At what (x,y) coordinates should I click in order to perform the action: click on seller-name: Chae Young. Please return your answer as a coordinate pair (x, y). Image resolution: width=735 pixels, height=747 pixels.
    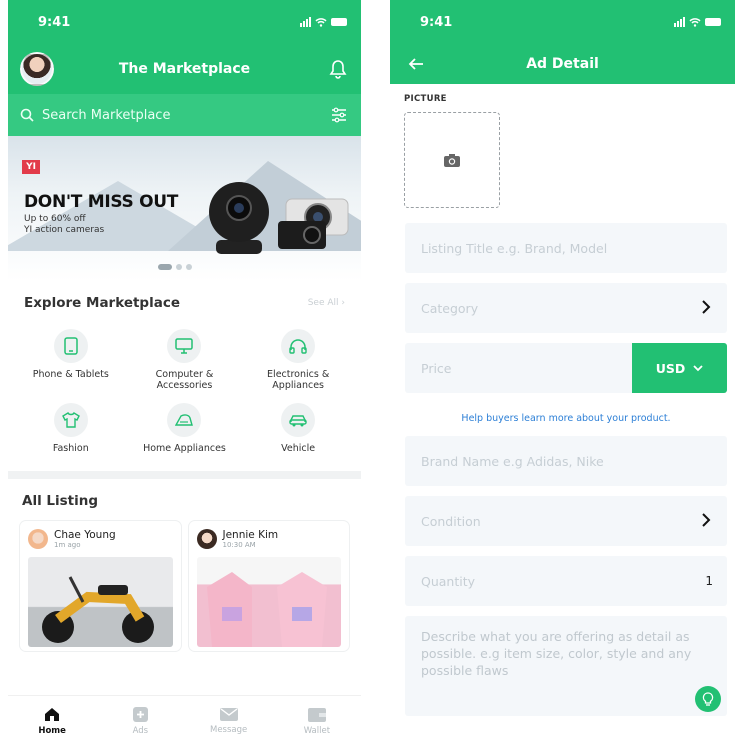
    Looking at the image, I should click on (85, 534).